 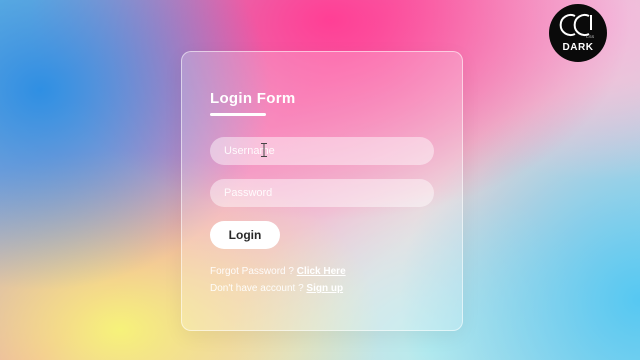 I want to click on forgot-password-row: Forgot Password ? Click Here, so click(x=278, y=271).